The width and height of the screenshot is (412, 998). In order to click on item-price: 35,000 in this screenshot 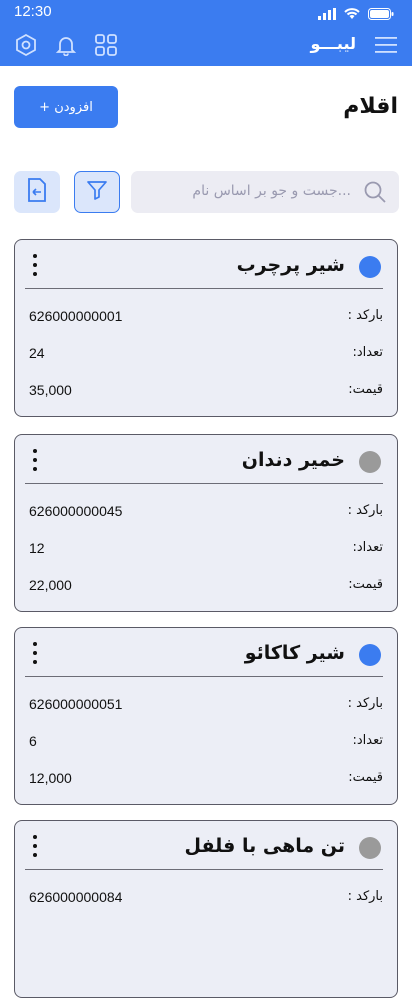, I will do `click(50, 390)`.